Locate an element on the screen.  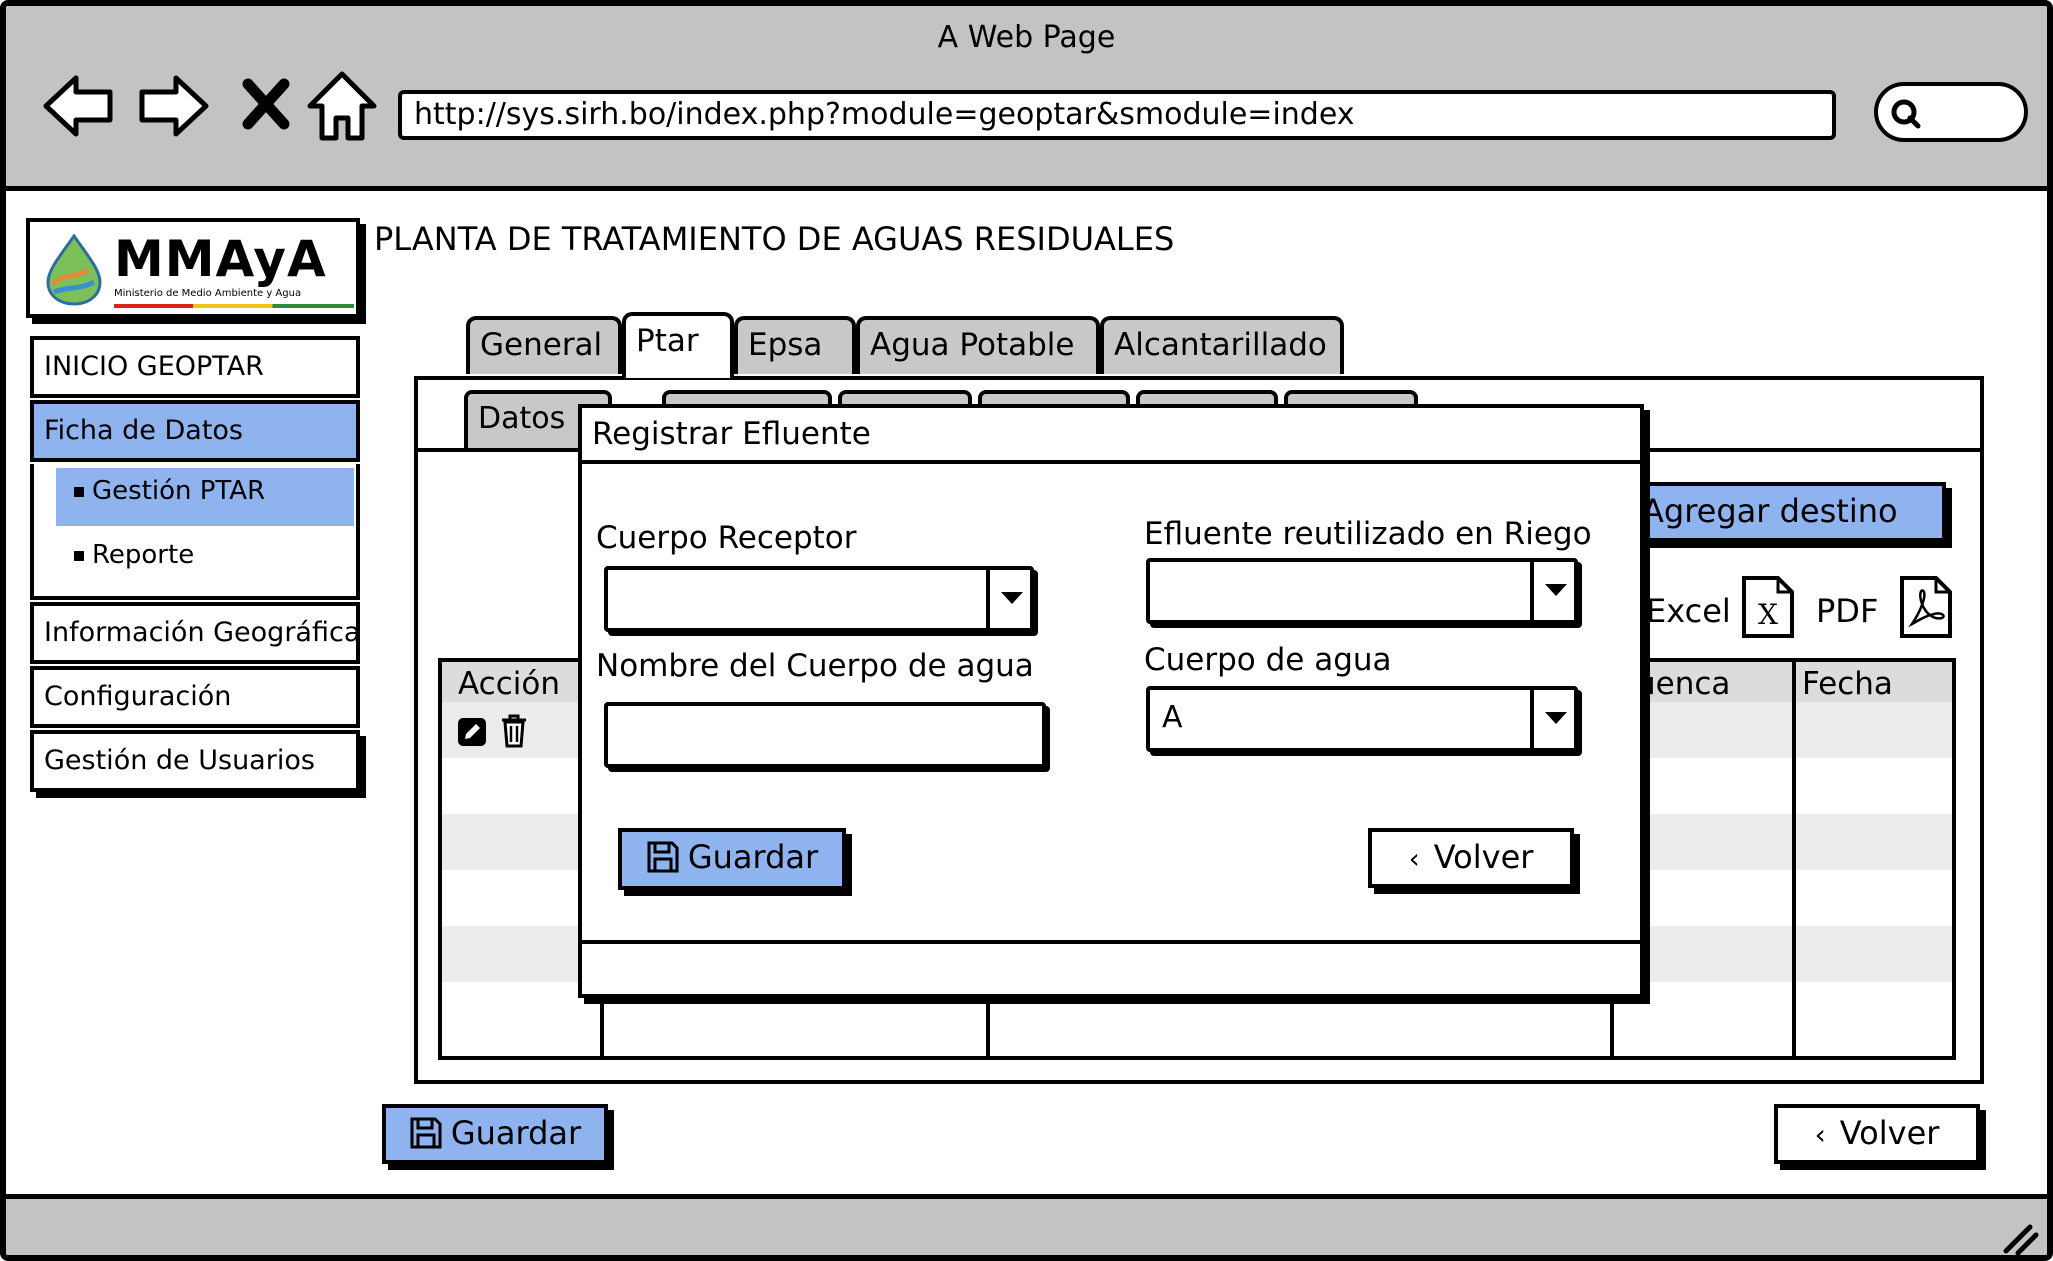
browser-search-box is located at coordinates (1951, 112).